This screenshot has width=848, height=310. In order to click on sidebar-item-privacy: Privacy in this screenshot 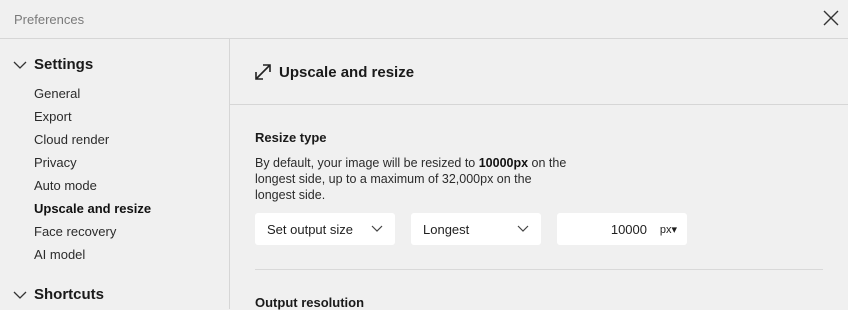, I will do `click(55, 162)`.